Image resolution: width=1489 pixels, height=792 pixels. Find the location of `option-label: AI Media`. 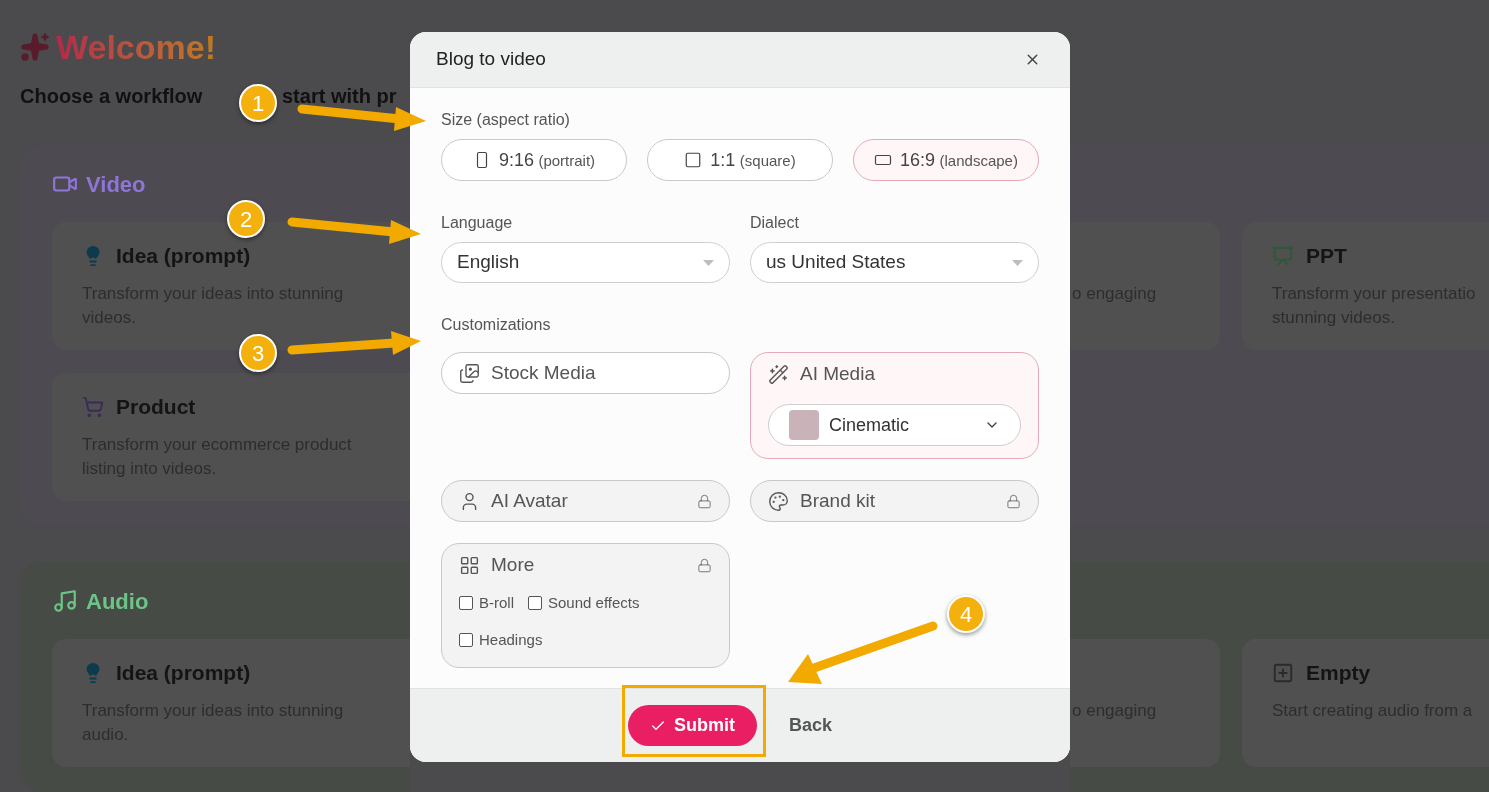

option-label: AI Media is located at coordinates (838, 373).